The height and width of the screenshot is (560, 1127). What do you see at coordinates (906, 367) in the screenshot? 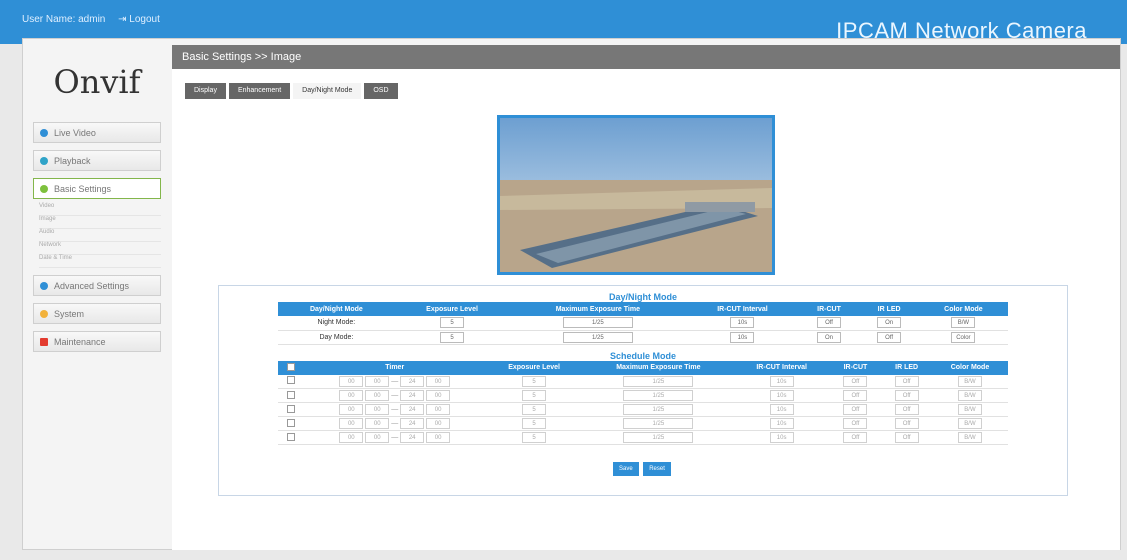
I see `sched-header-irled: IR LED` at bounding box center [906, 367].